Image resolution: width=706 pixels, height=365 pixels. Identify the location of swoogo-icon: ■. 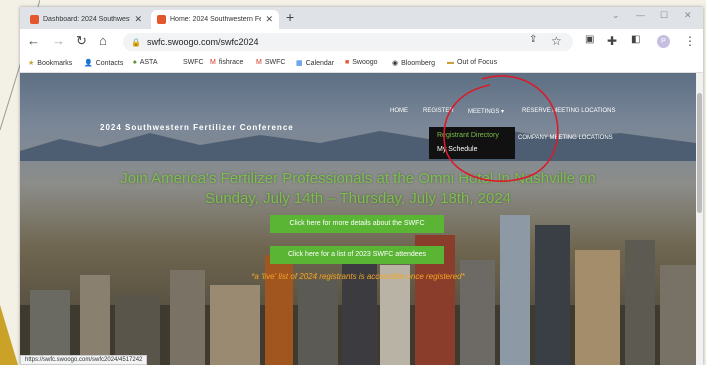
(347, 62).